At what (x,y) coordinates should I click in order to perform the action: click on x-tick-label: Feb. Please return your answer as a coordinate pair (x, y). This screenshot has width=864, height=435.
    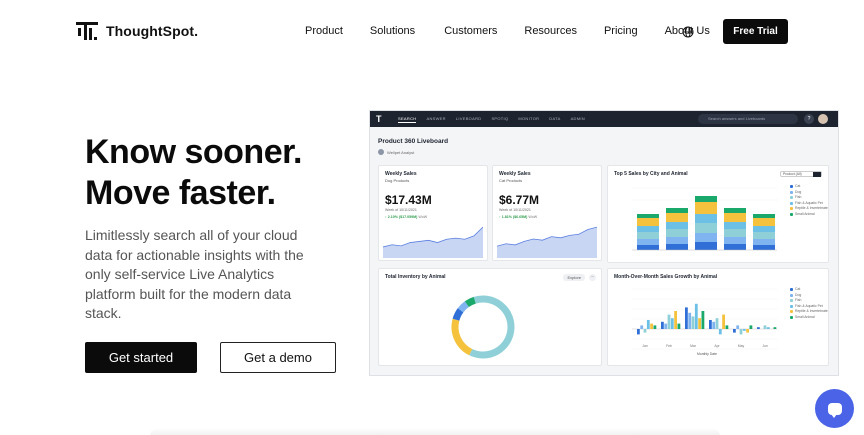
    Looking at the image, I should click on (669, 346).